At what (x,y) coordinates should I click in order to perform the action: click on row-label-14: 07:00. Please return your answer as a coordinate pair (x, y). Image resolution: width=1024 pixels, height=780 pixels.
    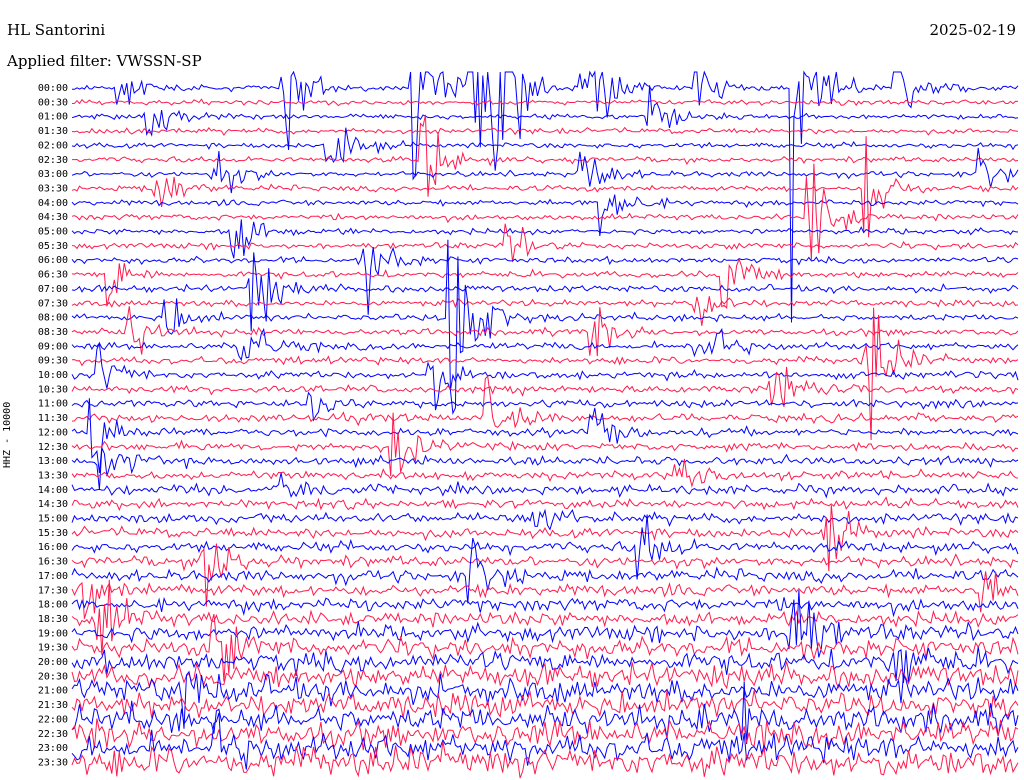
    Looking at the image, I should click on (53, 289).